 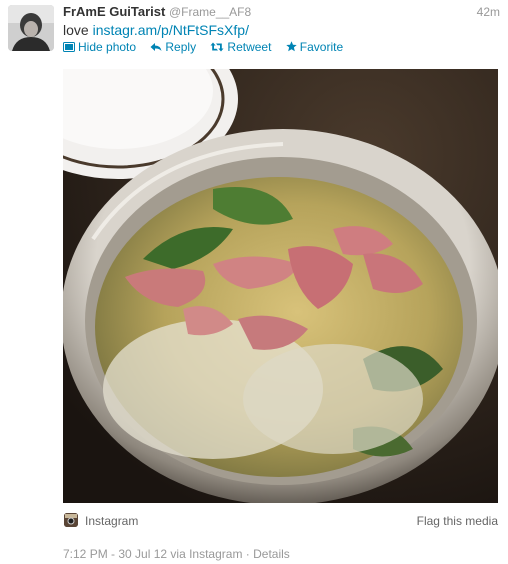 I want to click on reply-label: Reply, so click(x=181, y=47).